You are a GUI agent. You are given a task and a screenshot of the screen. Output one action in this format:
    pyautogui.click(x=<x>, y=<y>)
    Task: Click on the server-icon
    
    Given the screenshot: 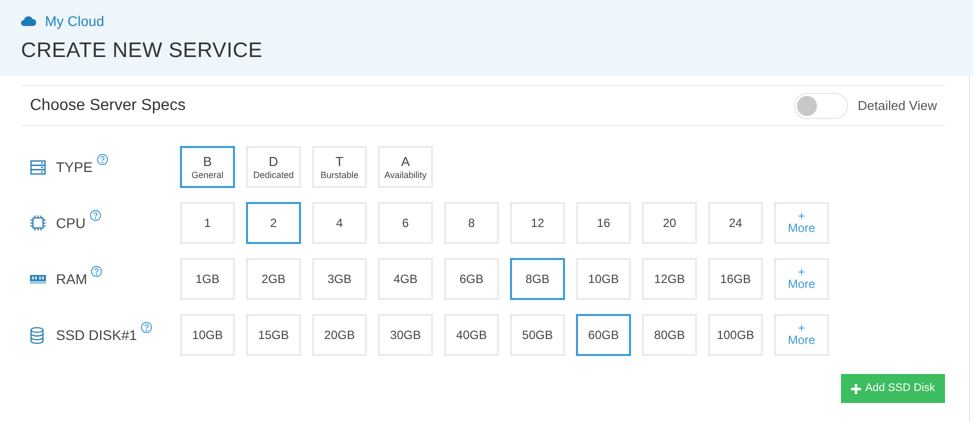 What is the action you would take?
    pyautogui.click(x=38, y=167)
    